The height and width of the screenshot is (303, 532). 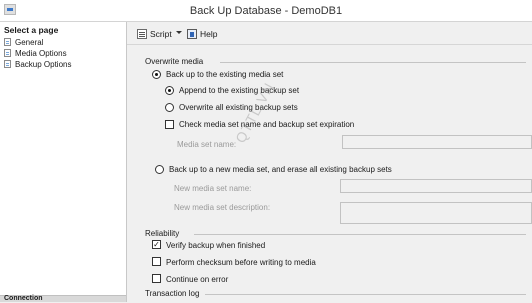 I want to click on continue-on-error-label: Continue on error, so click(x=197, y=279).